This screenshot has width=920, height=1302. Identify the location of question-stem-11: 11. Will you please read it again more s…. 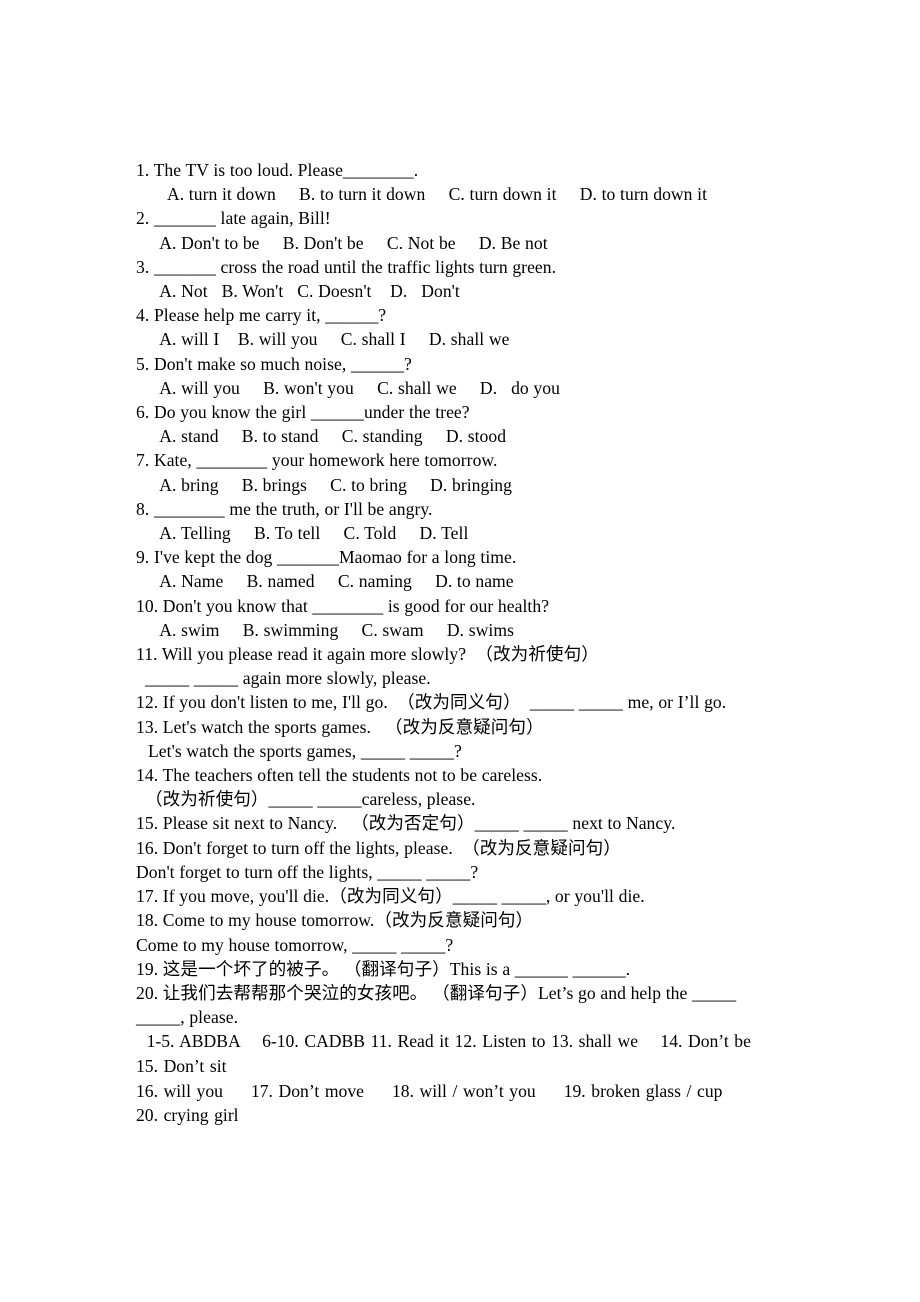
(367, 654).